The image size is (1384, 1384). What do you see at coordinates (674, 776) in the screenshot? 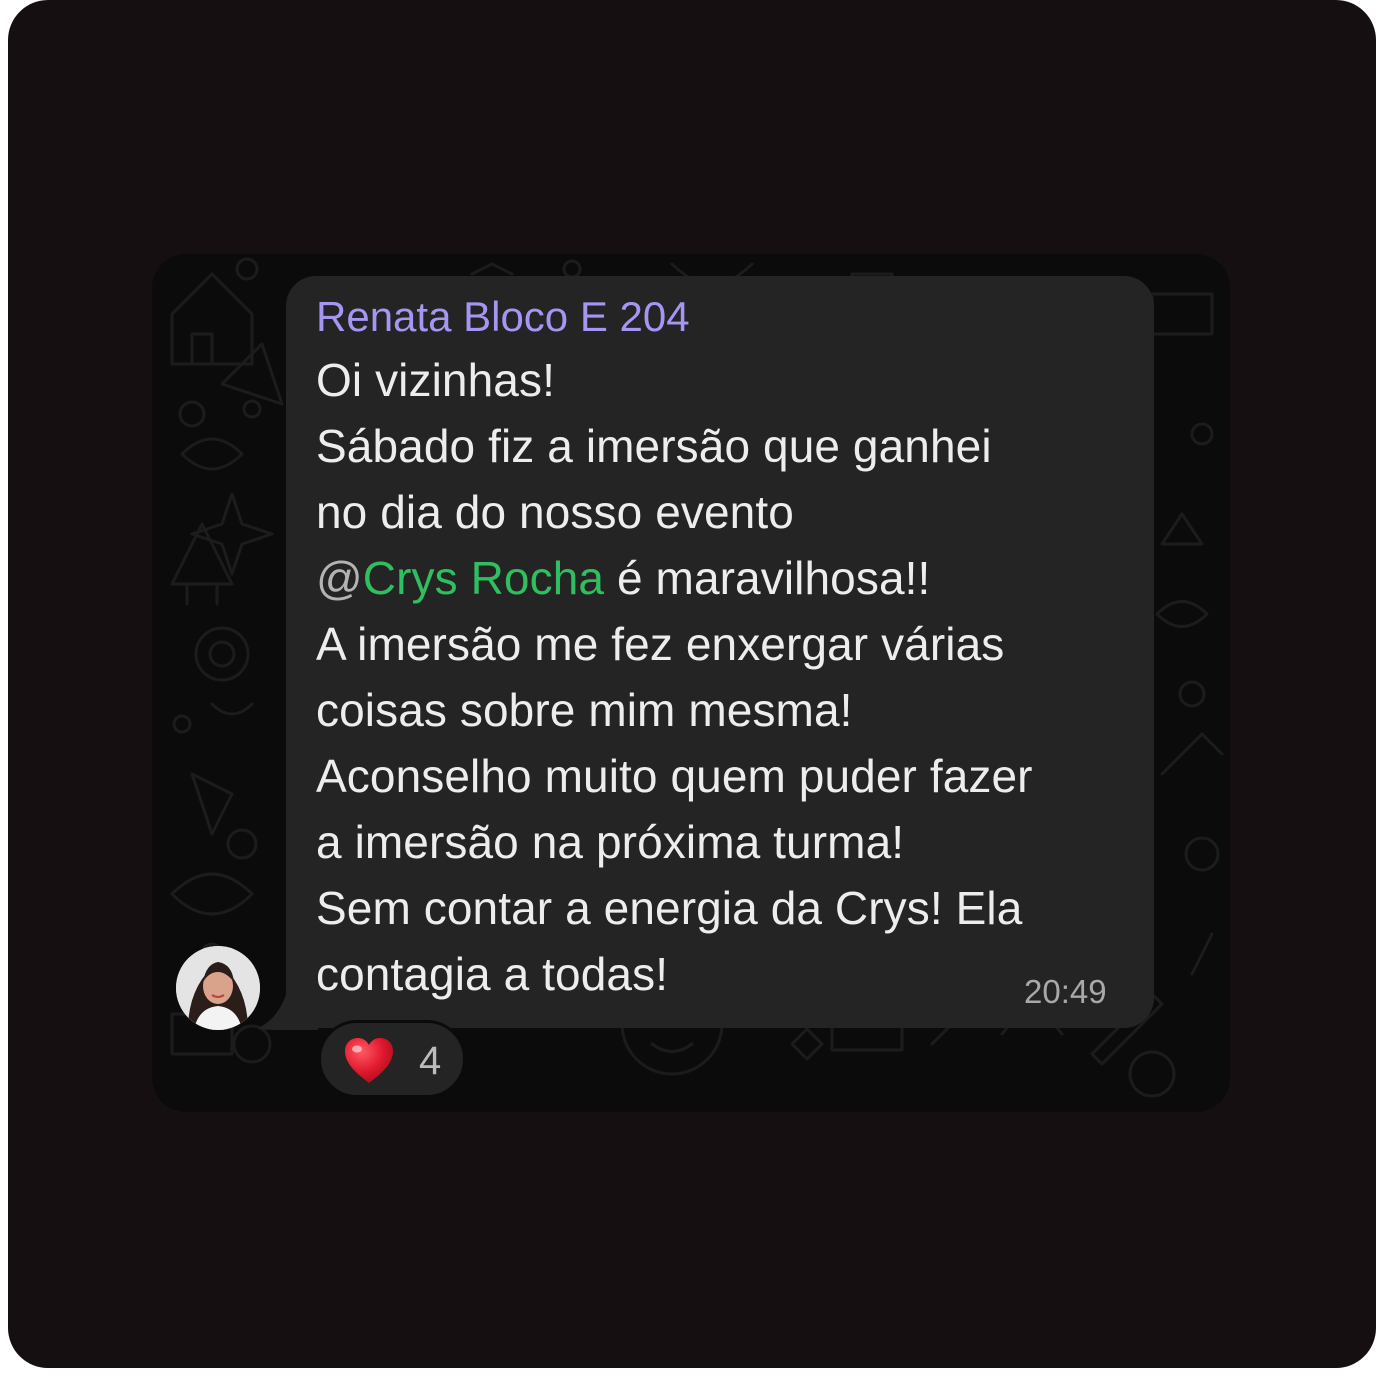
I see `message-line: Aconselho muito quem puder fazer` at bounding box center [674, 776].